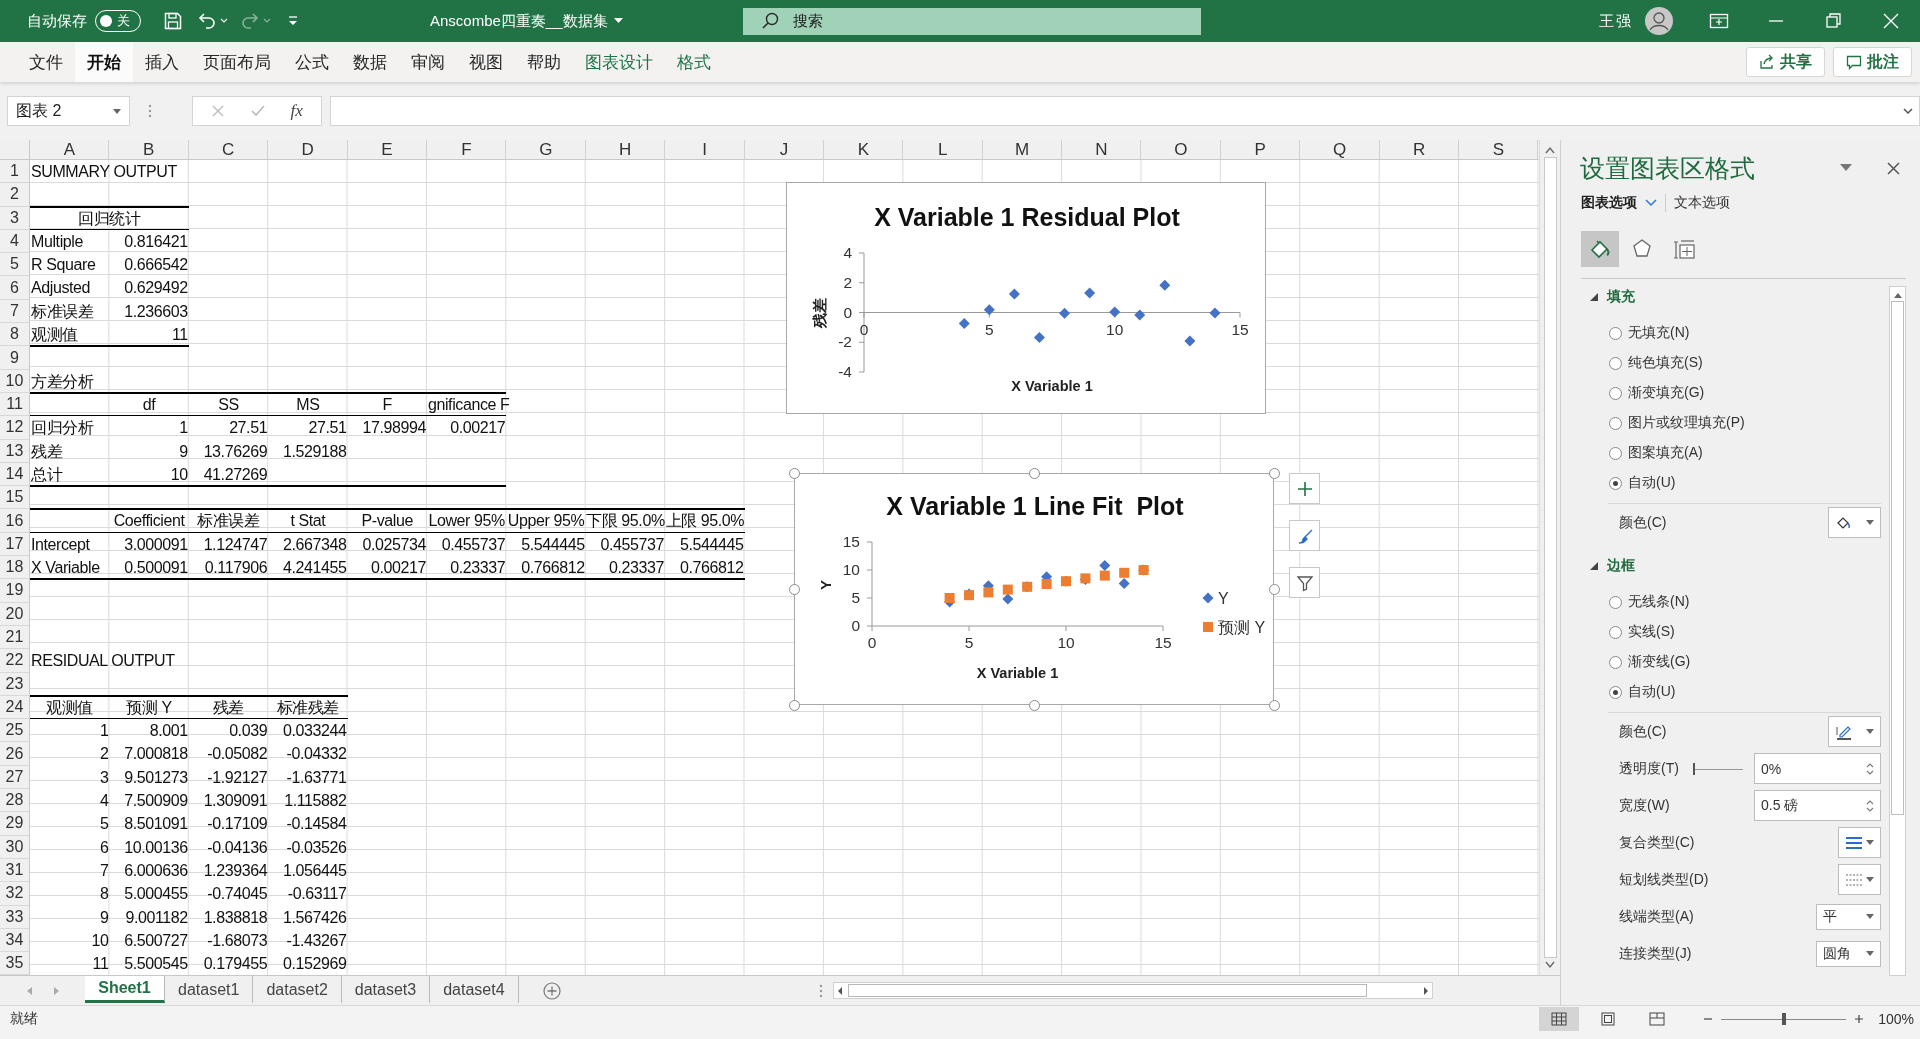 The width and height of the screenshot is (1920, 1039). I want to click on ribbon-tab: 审阅, so click(428, 62).